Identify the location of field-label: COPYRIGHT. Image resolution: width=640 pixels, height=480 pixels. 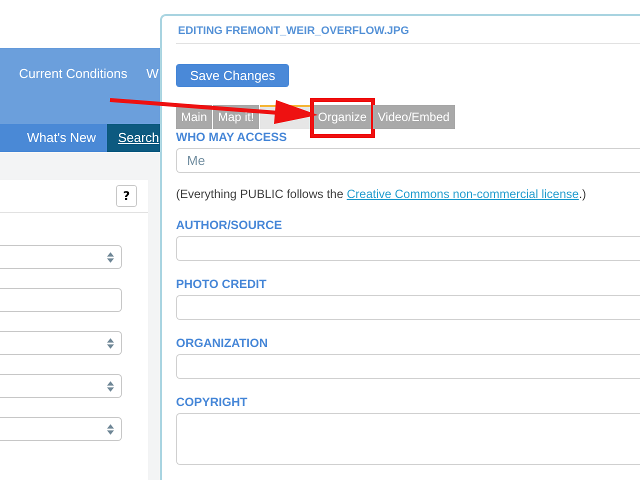
(212, 402).